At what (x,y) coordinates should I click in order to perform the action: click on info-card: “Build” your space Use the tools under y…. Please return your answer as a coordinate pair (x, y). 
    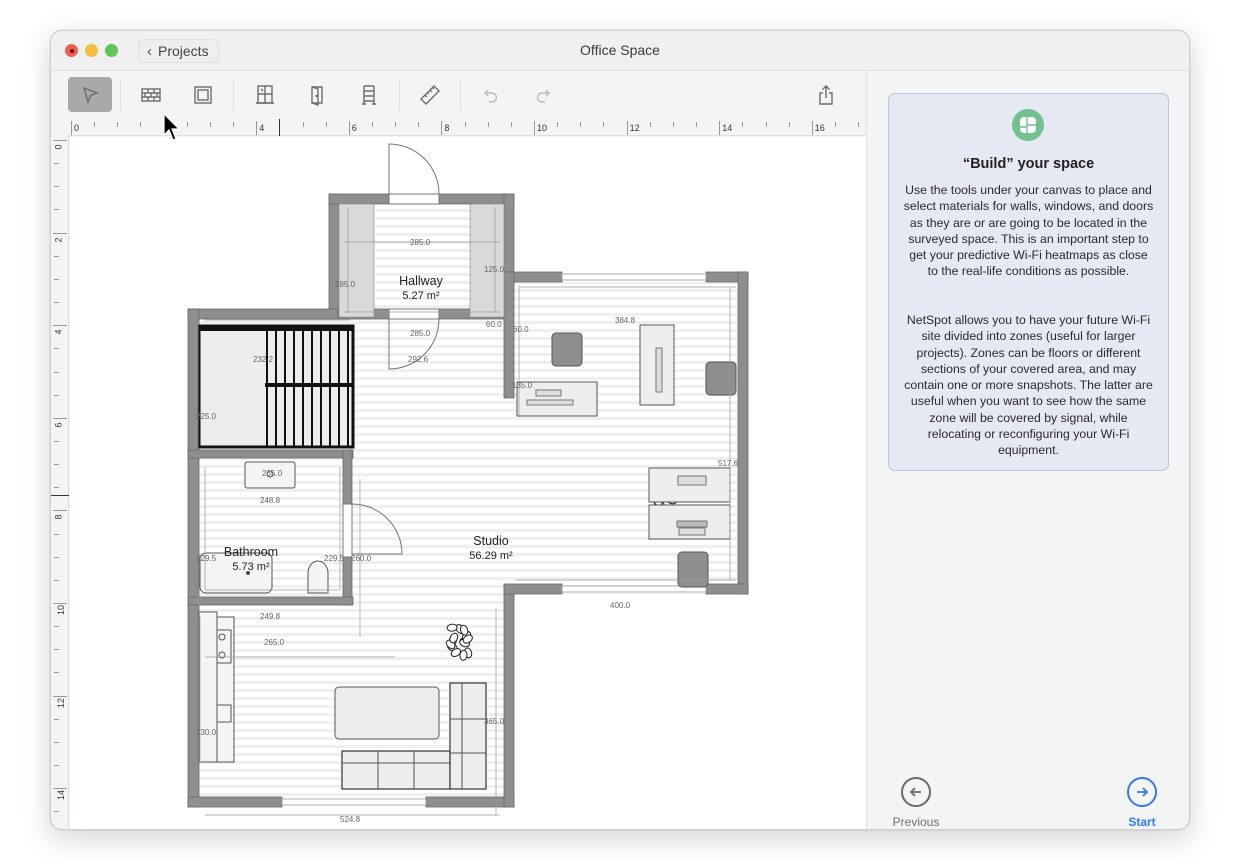
    Looking at the image, I should click on (1028, 282).